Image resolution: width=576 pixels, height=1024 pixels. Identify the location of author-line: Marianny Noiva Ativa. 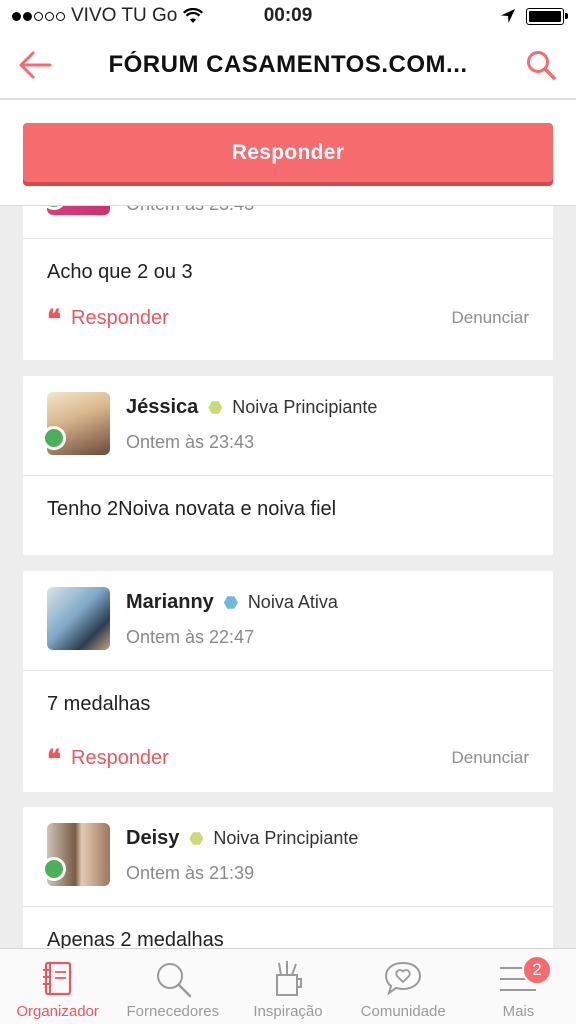
(232, 602).